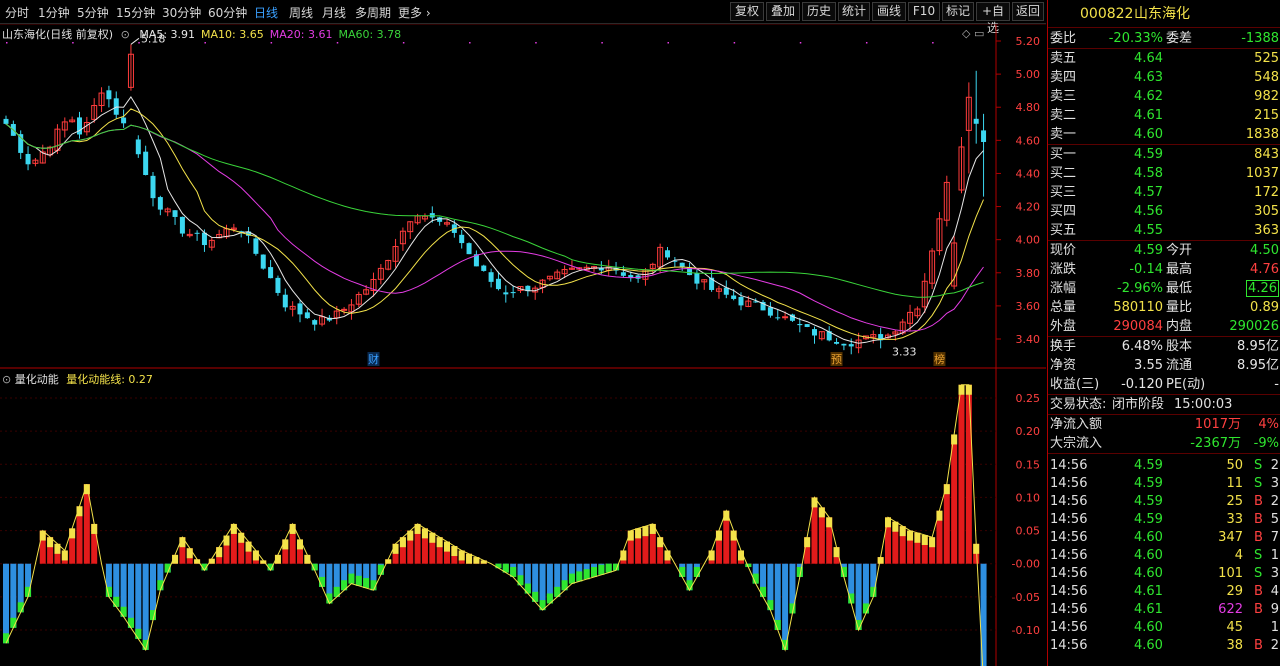  What do you see at coordinates (1164, 465) in the screenshot?
I see `tick-row: 14:56 4.59 50 S 2` at bounding box center [1164, 465].